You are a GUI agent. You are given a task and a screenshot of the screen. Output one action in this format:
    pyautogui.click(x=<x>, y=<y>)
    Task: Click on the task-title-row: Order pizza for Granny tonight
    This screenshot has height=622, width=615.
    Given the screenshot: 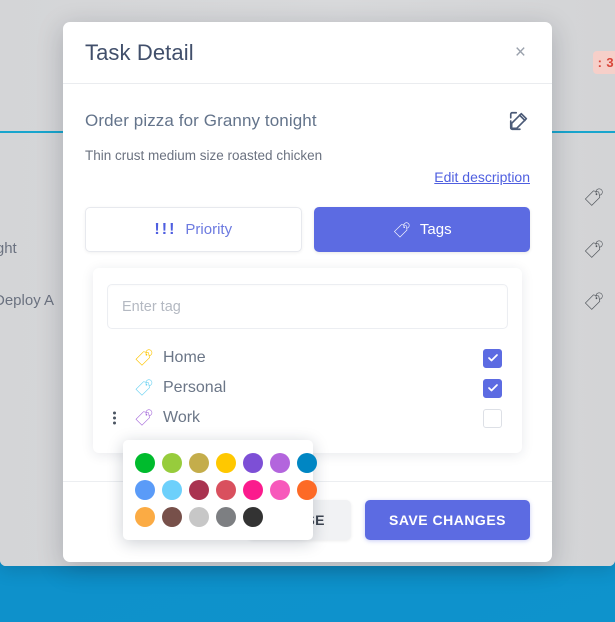 What is the action you would take?
    pyautogui.click(x=307, y=121)
    